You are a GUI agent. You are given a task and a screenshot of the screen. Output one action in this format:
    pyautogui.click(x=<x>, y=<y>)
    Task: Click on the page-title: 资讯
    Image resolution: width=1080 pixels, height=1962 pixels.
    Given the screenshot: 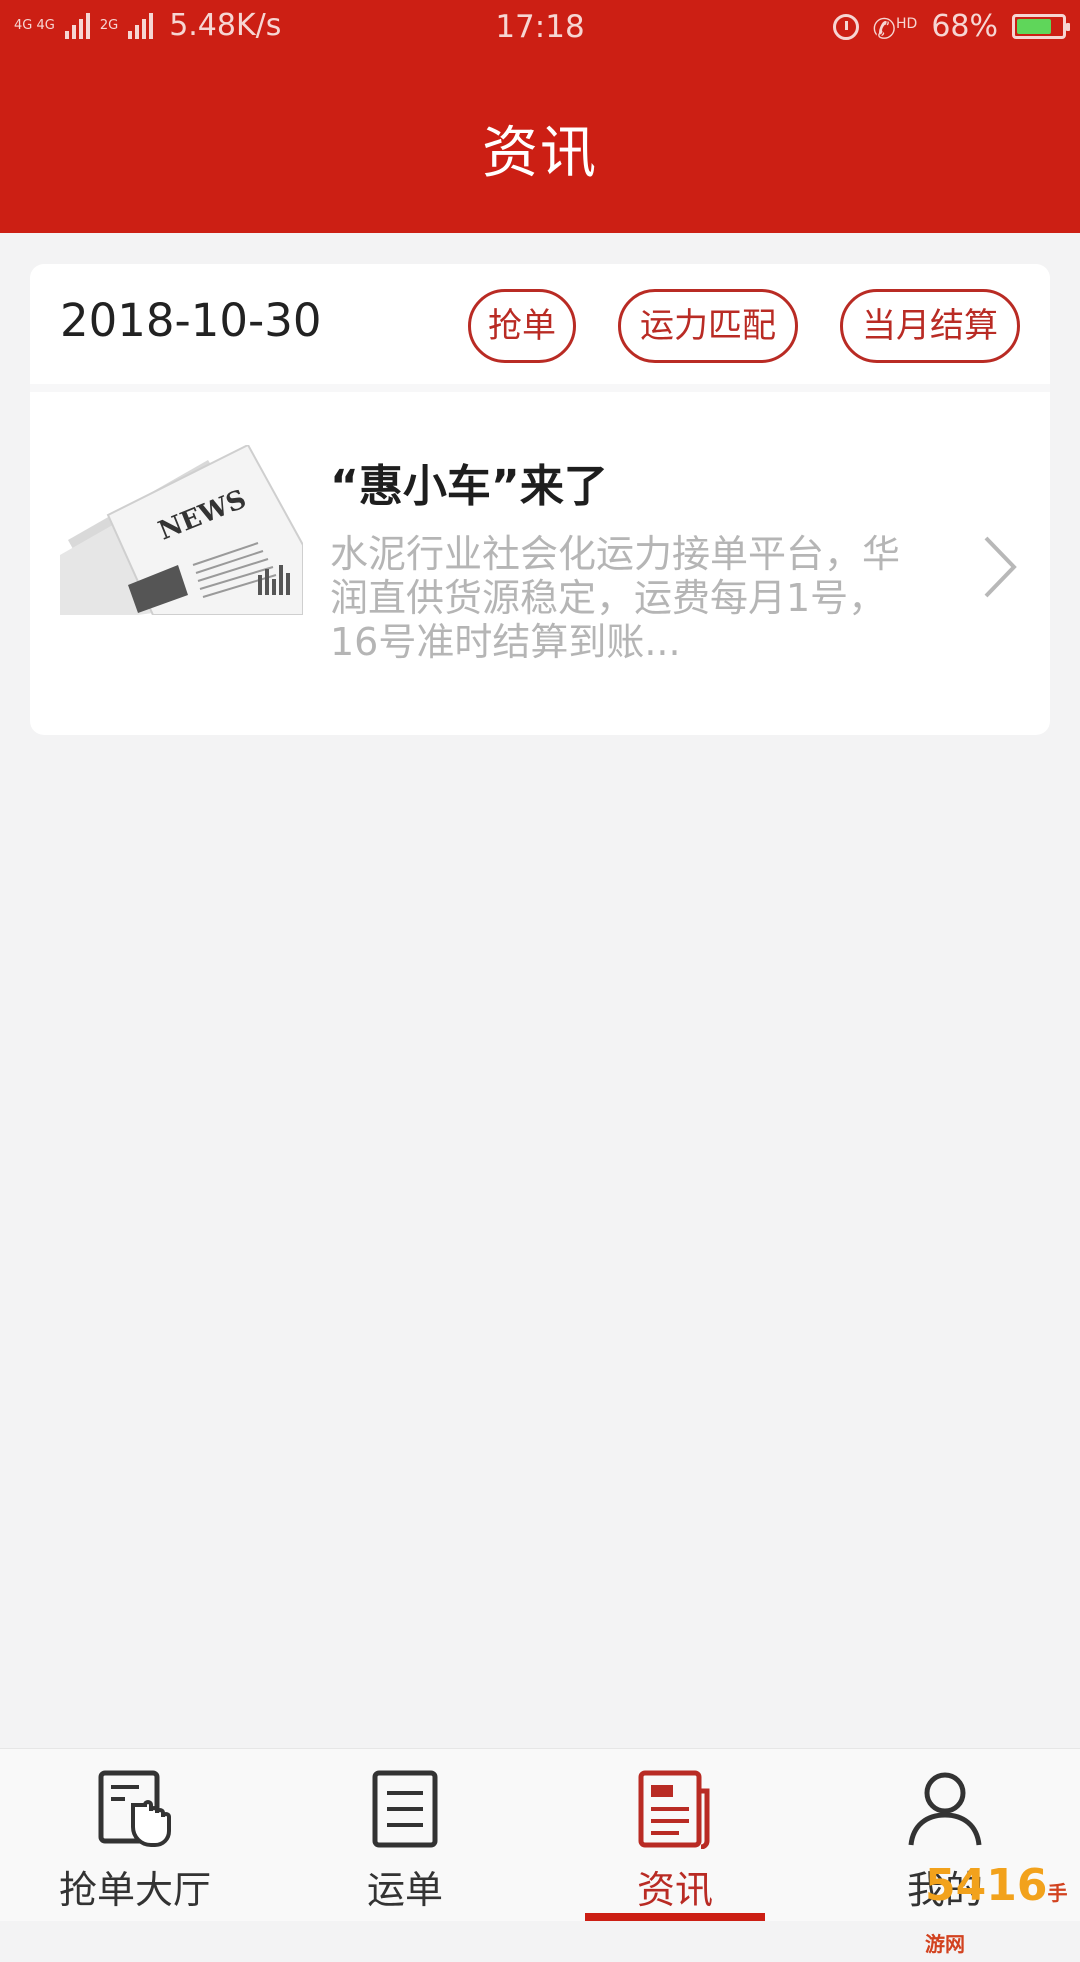 What is the action you would take?
    pyautogui.click(x=540, y=153)
    